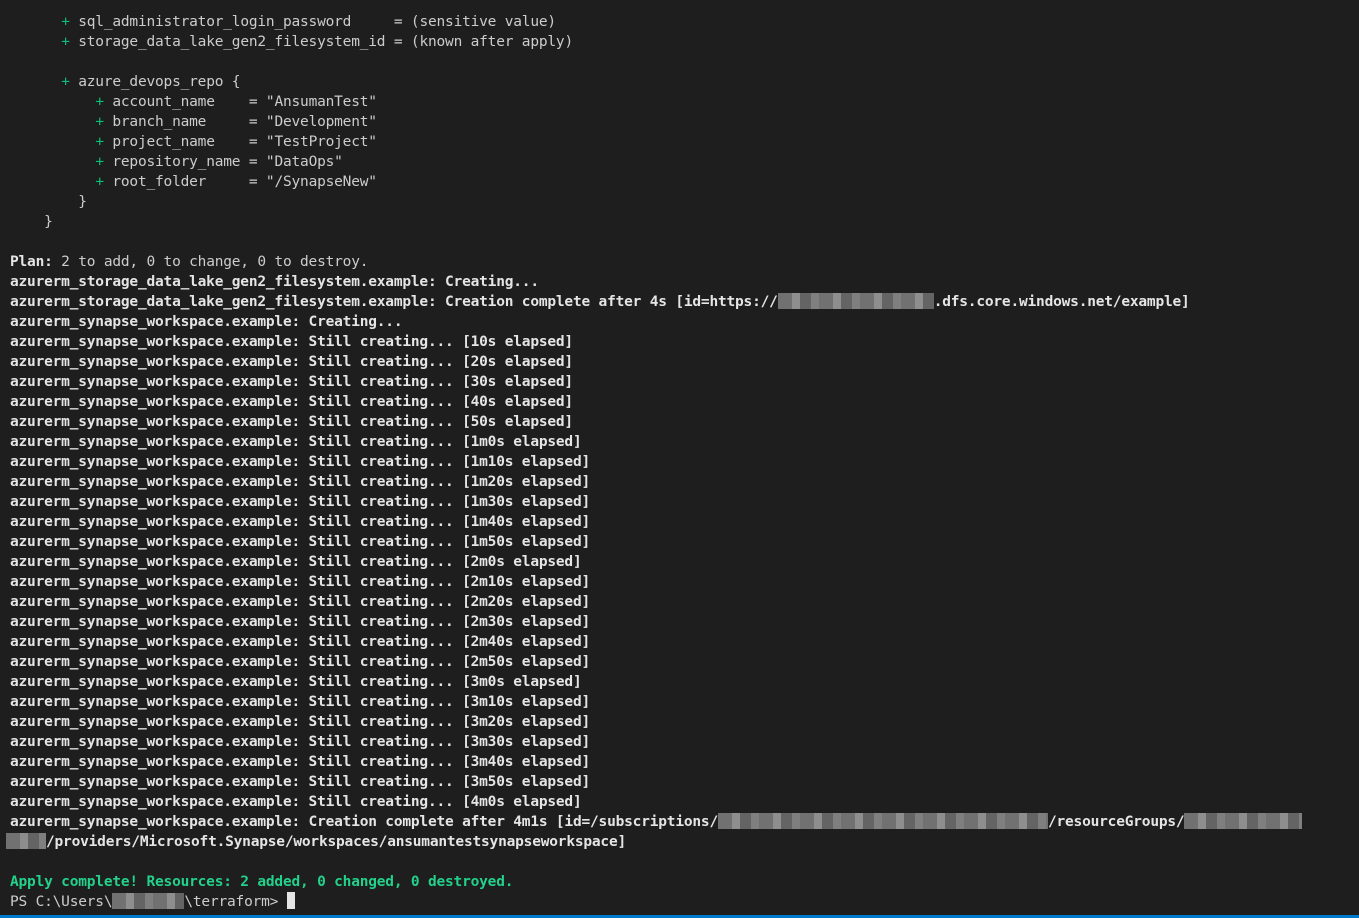 This screenshot has height=918, width=1359. I want to click on elapsed-time: [1m20s elapsed], so click(526, 482).